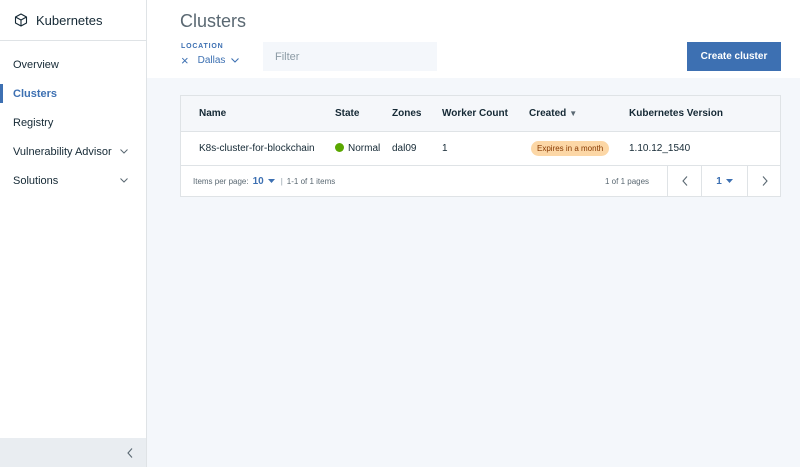 The height and width of the screenshot is (467, 800). Describe the element at coordinates (185, 60) in the screenshot. I see `clear-location-icon: ×` at that location.